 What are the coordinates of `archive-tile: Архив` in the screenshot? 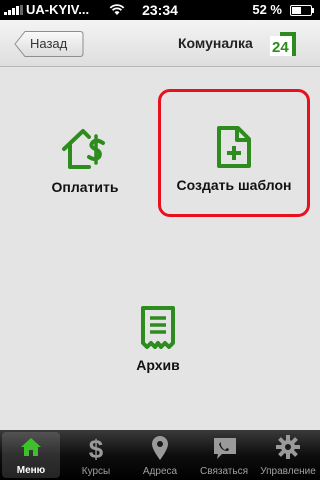 It's located at (158, 339).